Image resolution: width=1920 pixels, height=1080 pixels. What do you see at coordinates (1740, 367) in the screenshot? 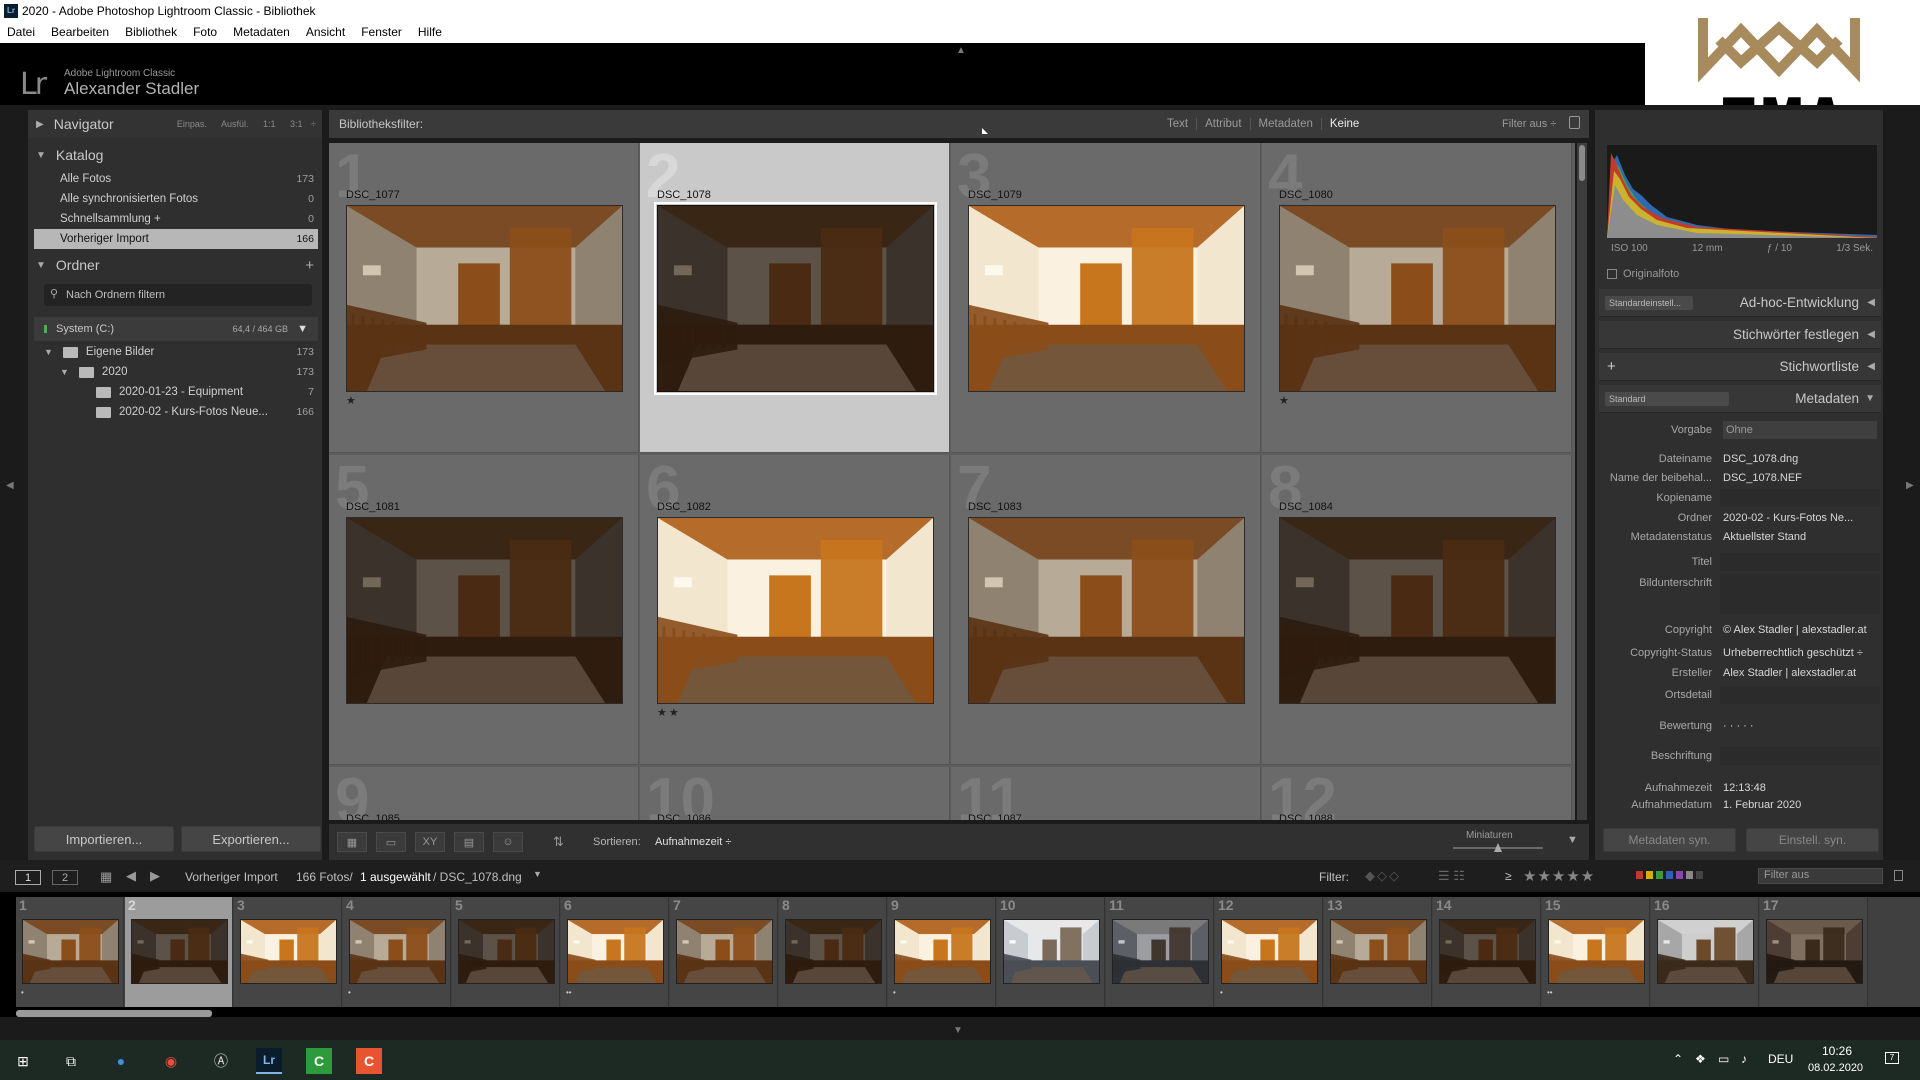
I see `keyword-list-header: + Stichwortliste ◀` at bounding box center [1740, 367].